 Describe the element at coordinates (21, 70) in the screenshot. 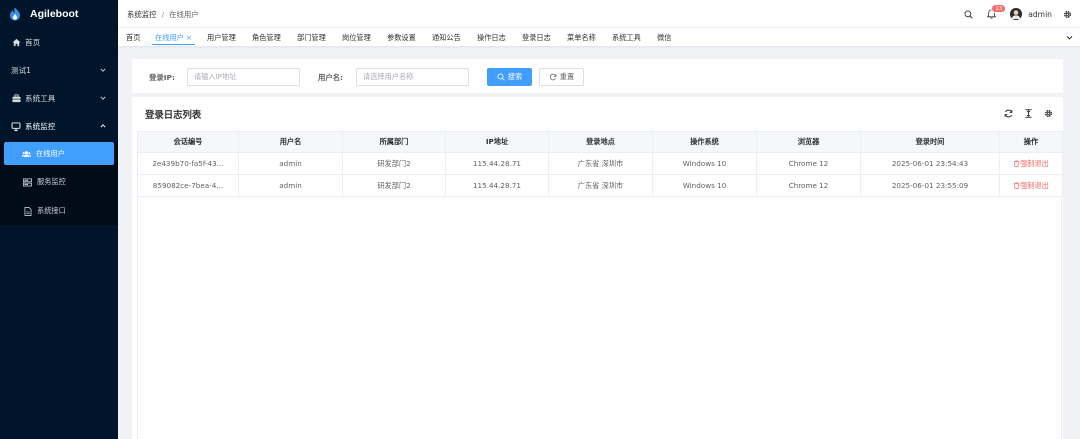

I see `sidebar-item-label: 测试1` at that location.